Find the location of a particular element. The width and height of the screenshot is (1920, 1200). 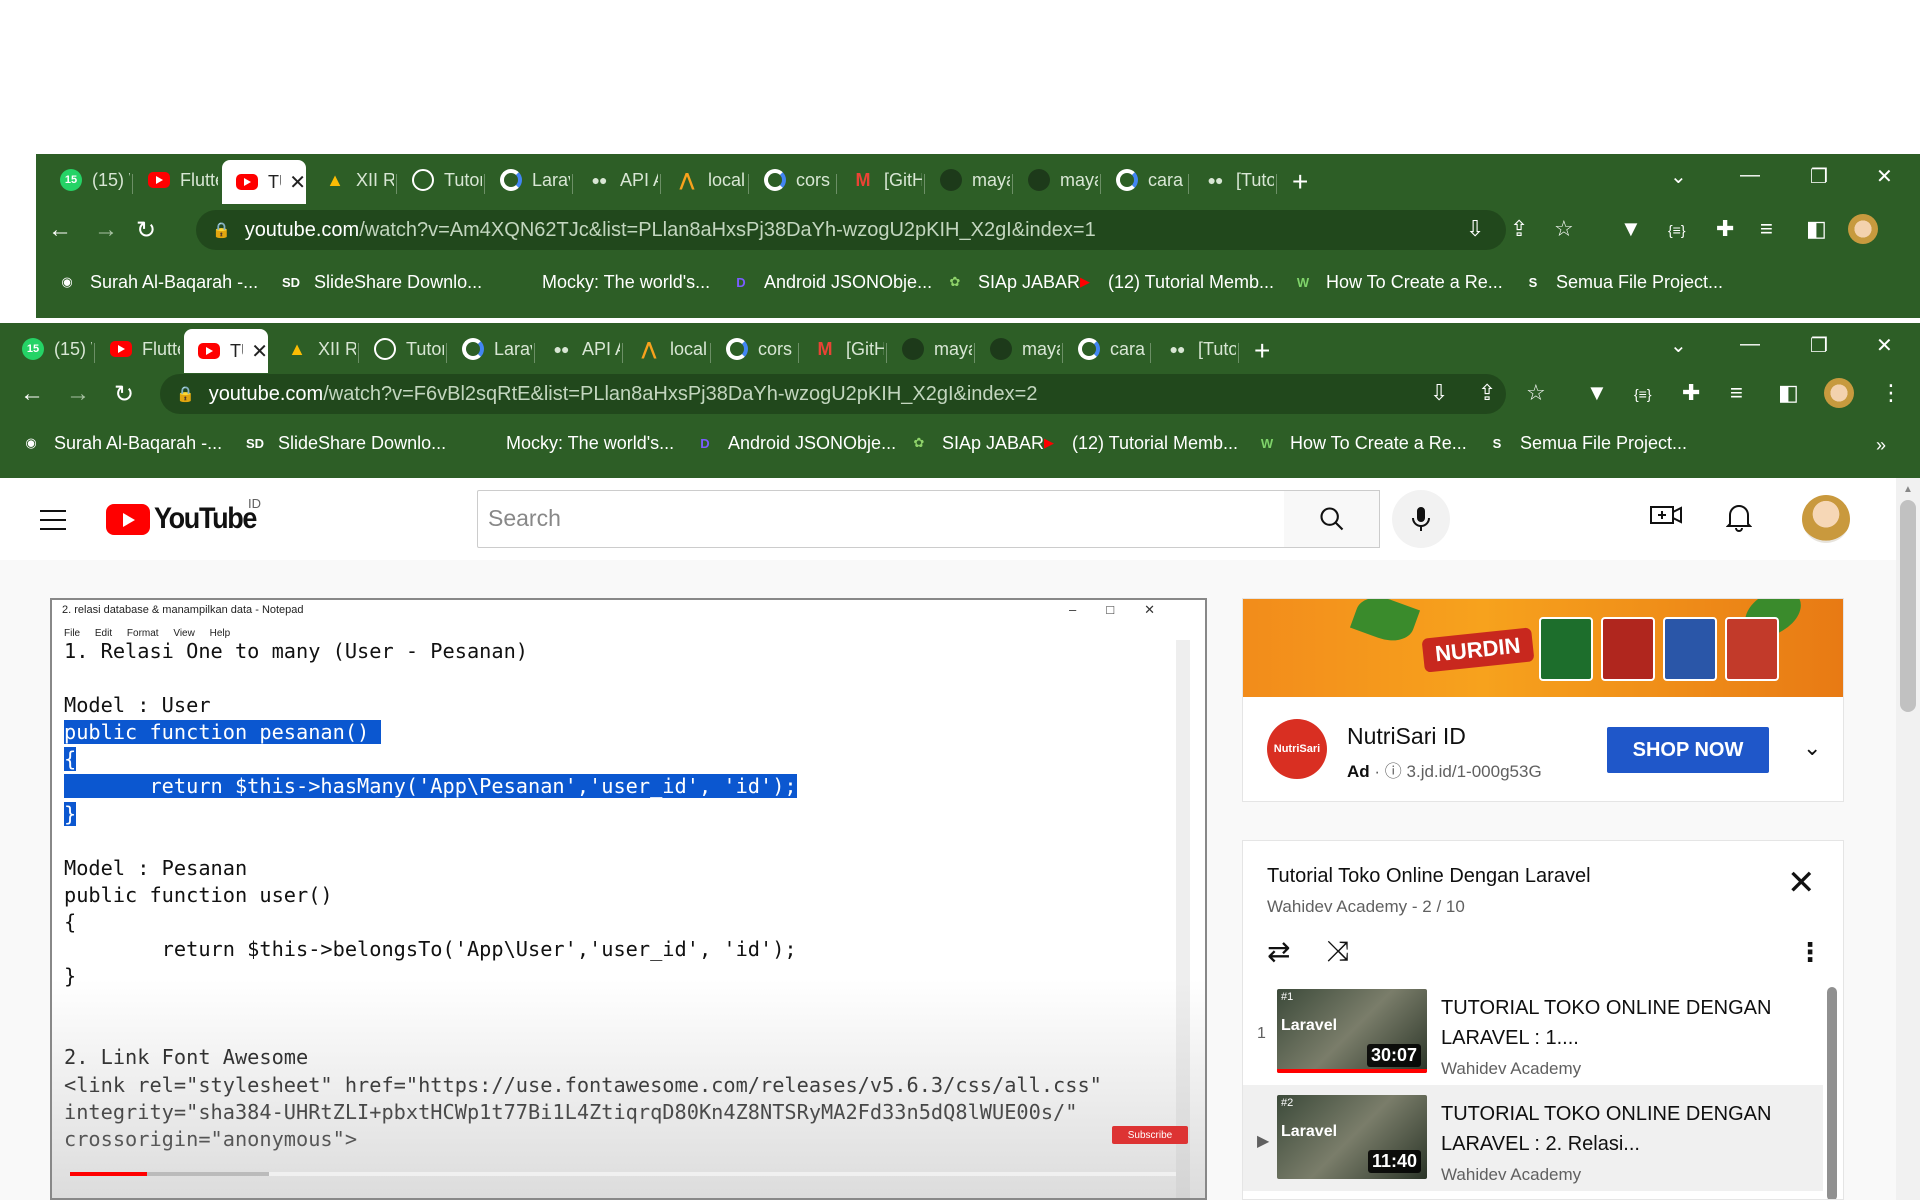

playlist-scrollbar is located at coordinates (1832, 1093).